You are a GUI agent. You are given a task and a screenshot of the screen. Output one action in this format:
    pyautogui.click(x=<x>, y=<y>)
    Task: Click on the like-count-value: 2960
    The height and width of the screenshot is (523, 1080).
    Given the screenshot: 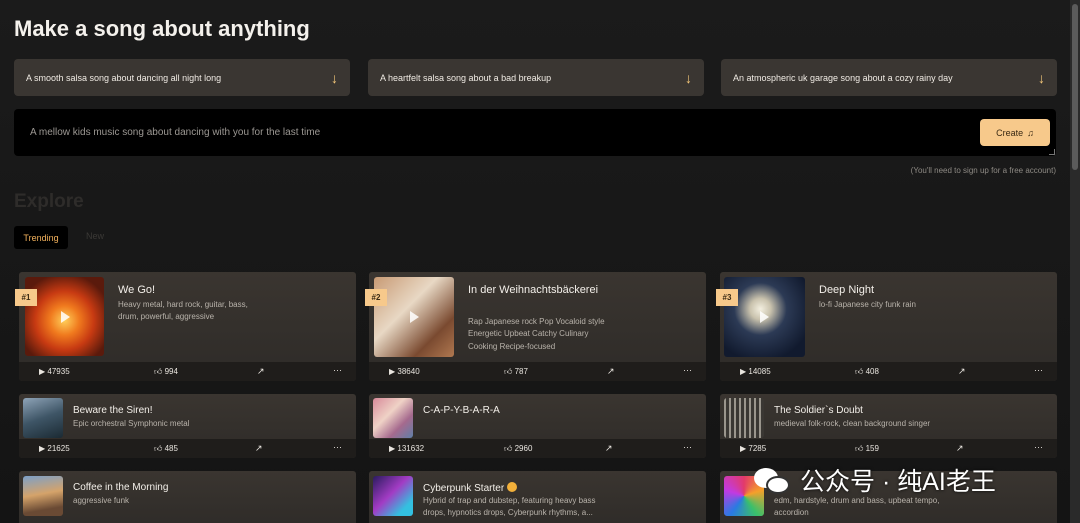 What is the action you would take?
    pyautogui.click(x=523, y=448)
    